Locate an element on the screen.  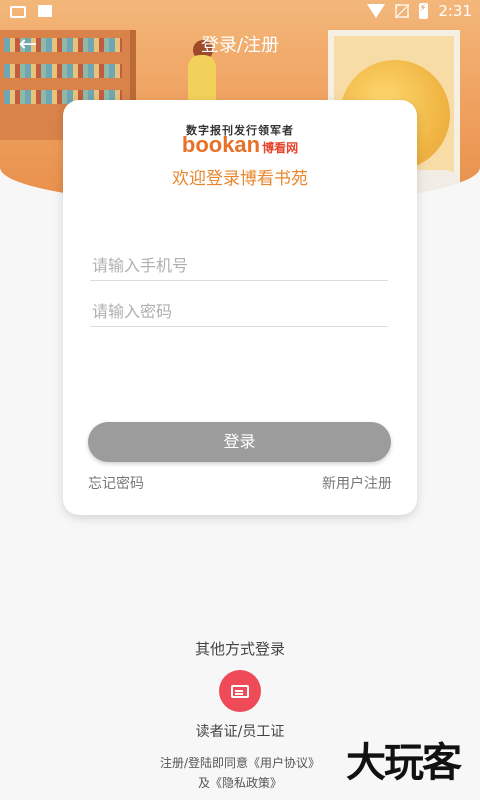
no-signal-icon is located at coordinates (402, 11).